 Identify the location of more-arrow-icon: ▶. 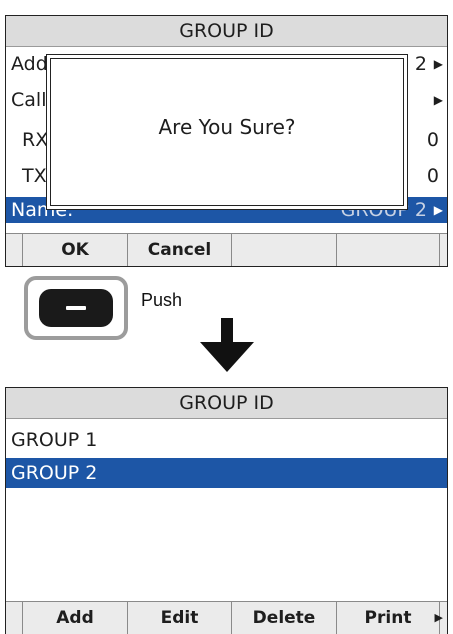
(439, 618).